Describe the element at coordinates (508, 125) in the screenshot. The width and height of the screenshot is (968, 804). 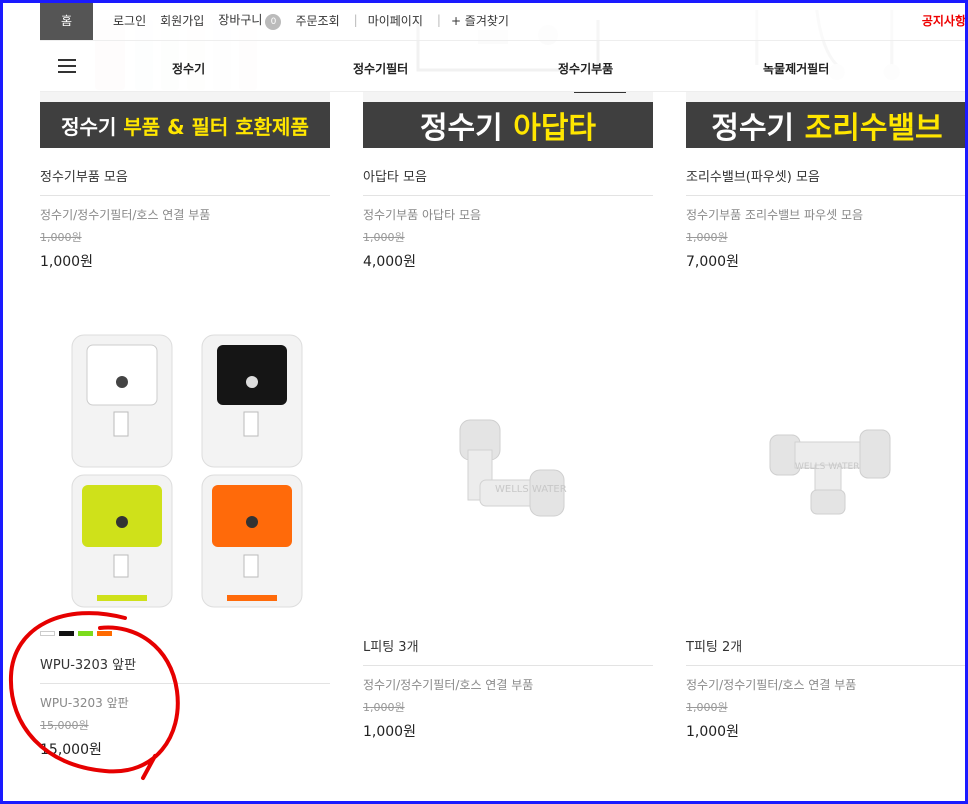
I see `banner-caption: 정수기 아답타` at that location.